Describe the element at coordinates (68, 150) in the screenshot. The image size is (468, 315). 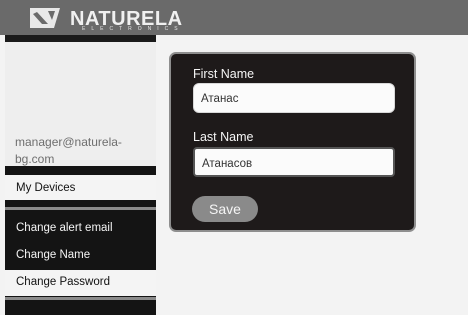
I see `account-email: manager@naturela-bg.com` at that location.